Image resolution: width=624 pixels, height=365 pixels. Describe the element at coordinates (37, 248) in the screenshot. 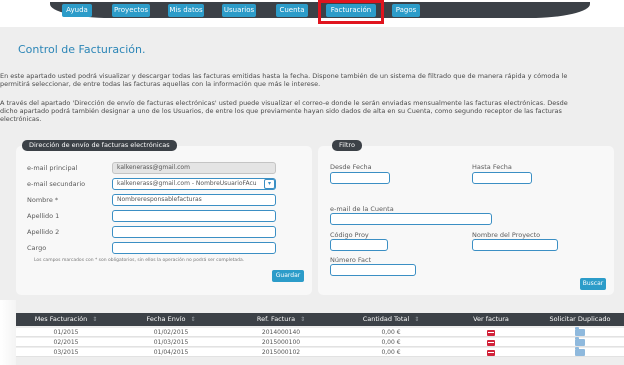

I see `cargo-label: Cargo` at that location.